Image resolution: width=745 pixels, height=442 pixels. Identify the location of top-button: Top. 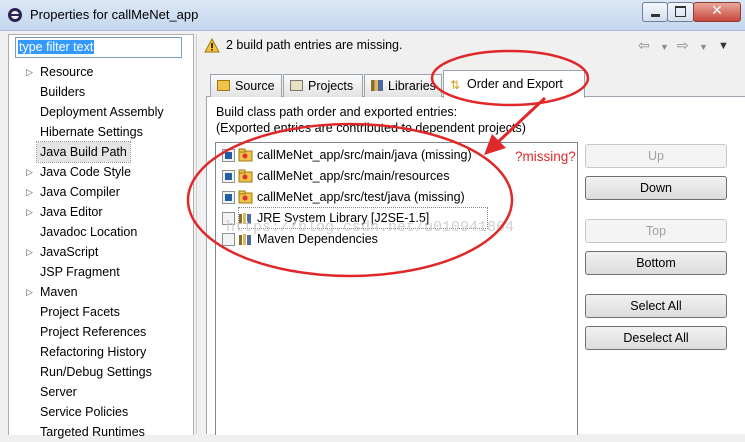
(656, 231).